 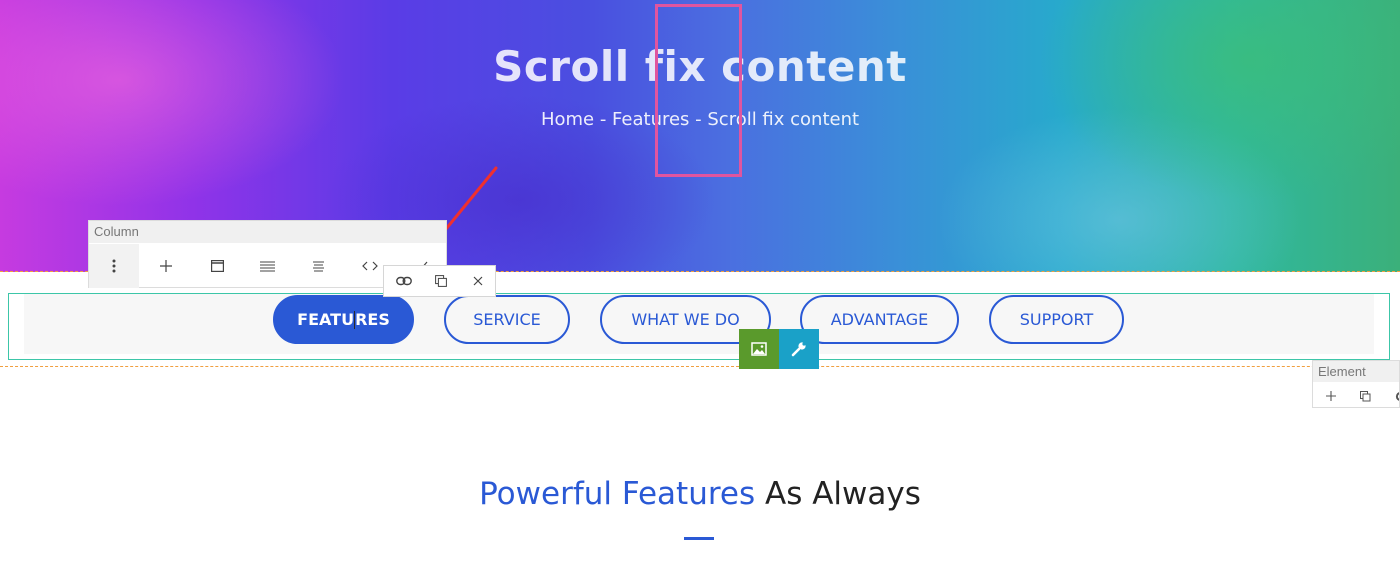 I want to click on link-icon, so click(x=403, y=281).